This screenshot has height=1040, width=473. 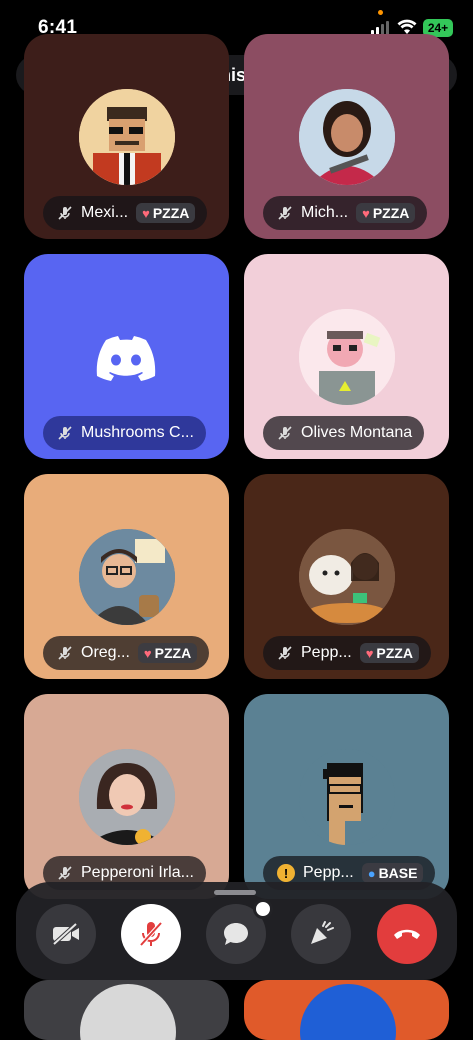 I want to click on server-tag-badge: ● BASE, so click(x=392, y=873).